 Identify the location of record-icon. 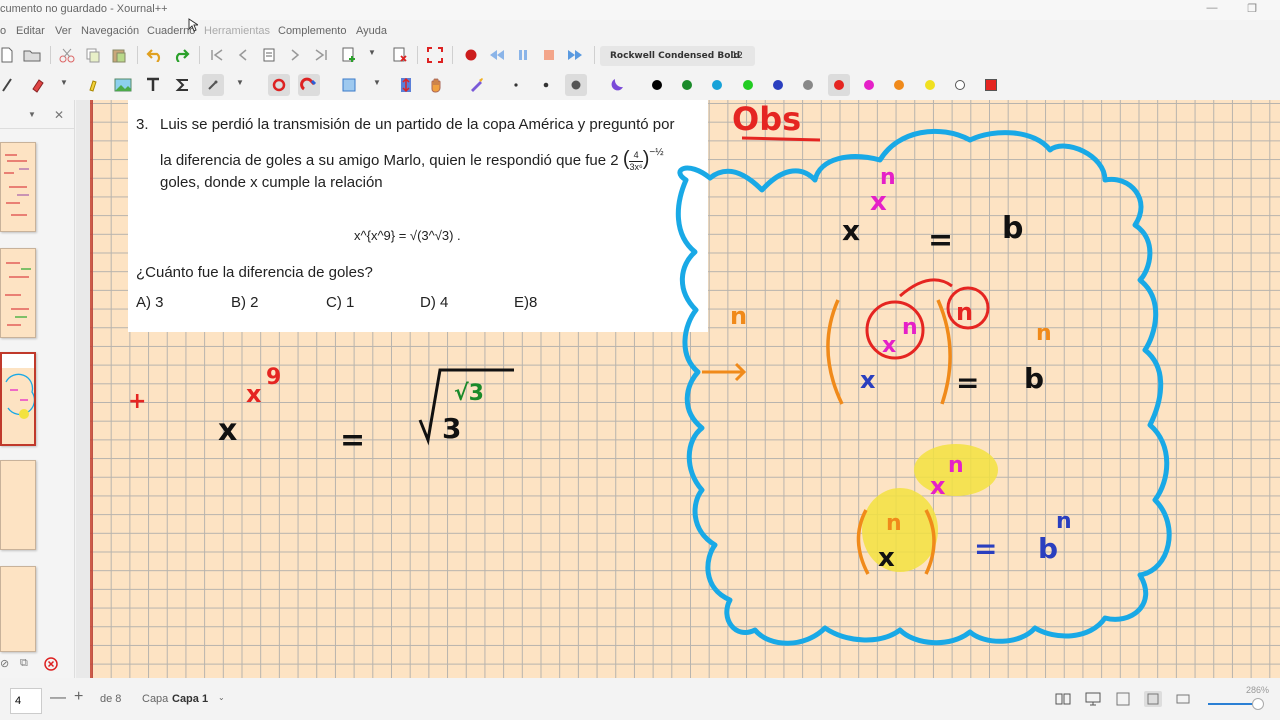
(471, 55).